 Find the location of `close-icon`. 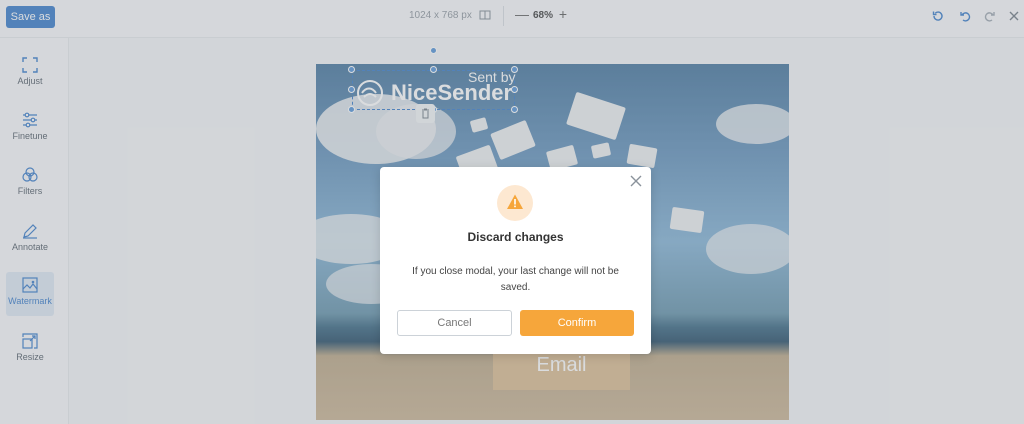

close-icon is located at coordinates (636, 181).